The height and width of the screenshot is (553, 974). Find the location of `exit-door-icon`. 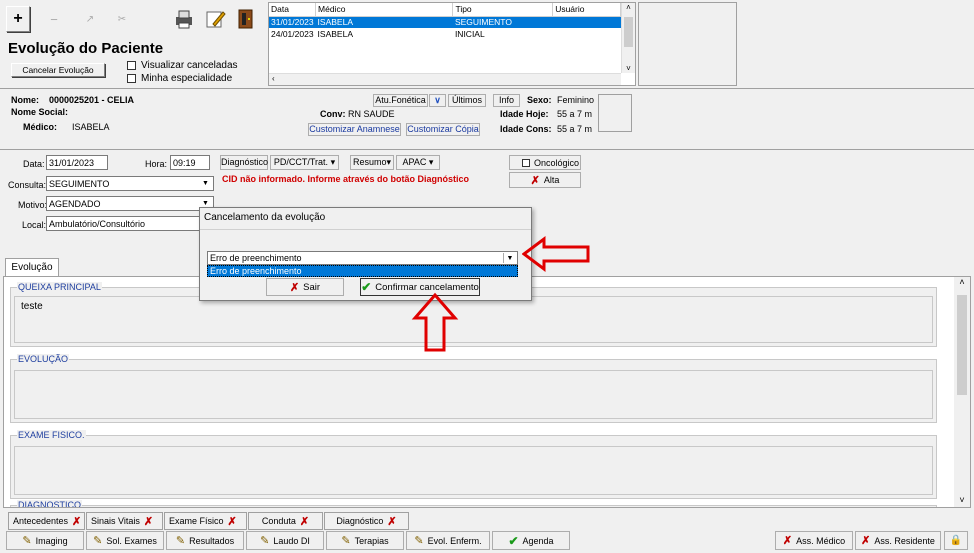

exit-door-icon is located at coordinates (246, 19).